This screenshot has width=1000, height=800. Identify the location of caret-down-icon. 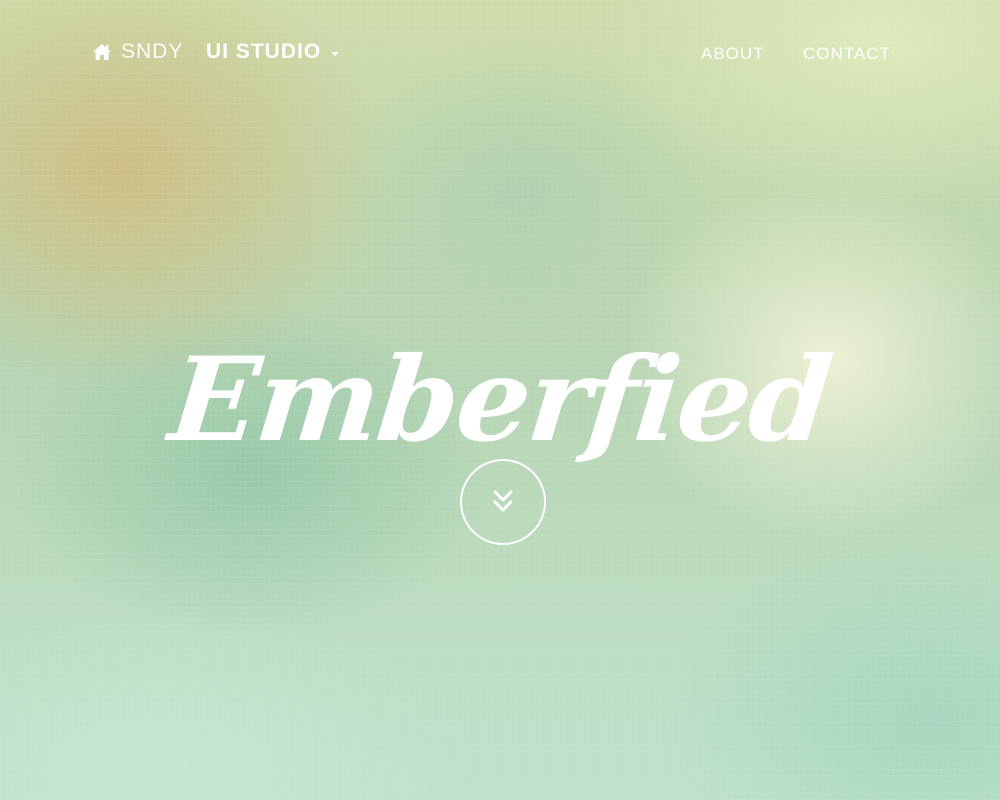
(335, 53).